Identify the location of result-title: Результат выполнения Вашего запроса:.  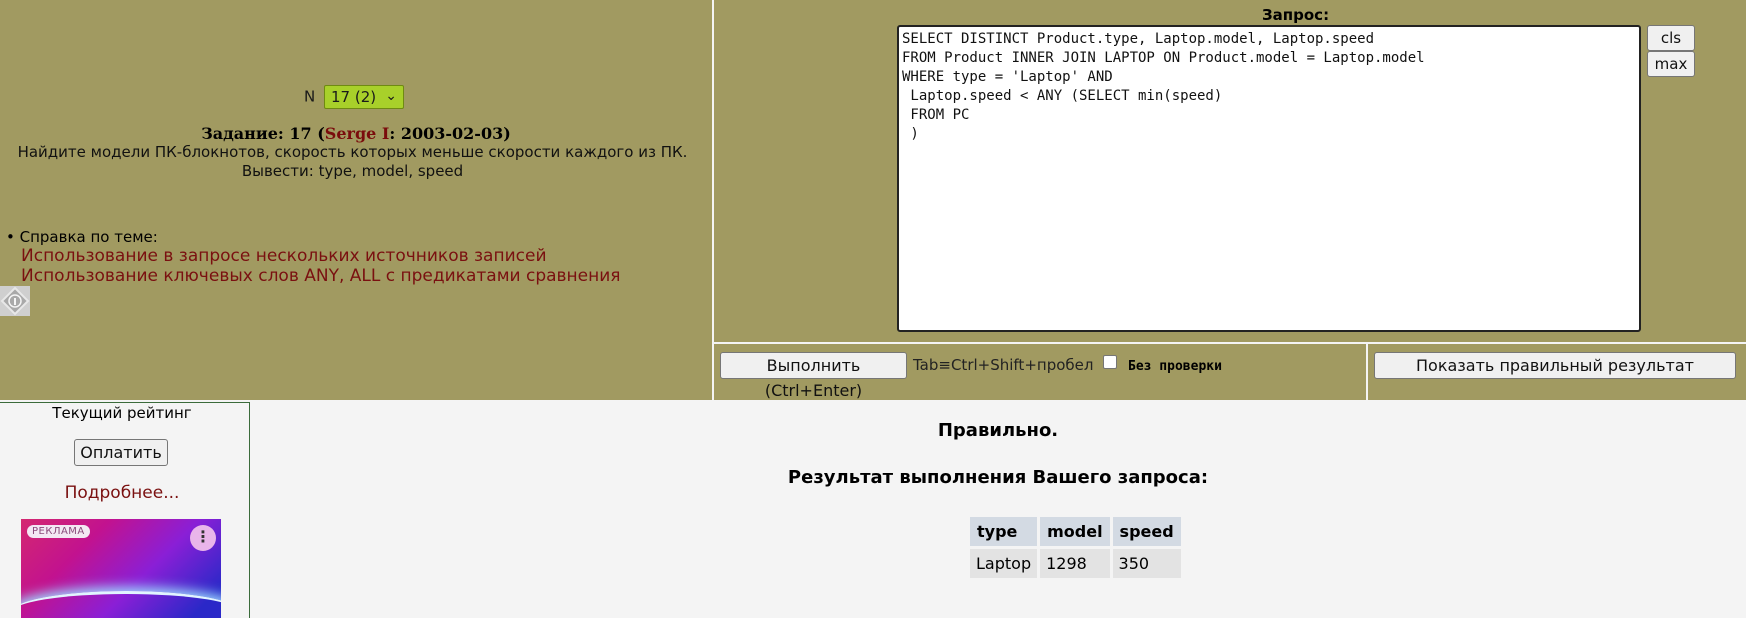
(998, 477).